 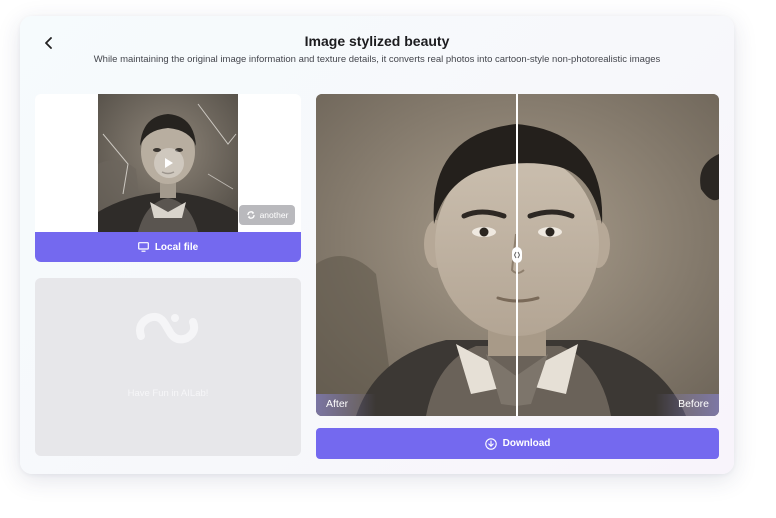 What do you see at coordinates (168, 367) in the screenshot?
I see `promo-panel: Have Fun in AILab!` at bounding box center [168, 367].